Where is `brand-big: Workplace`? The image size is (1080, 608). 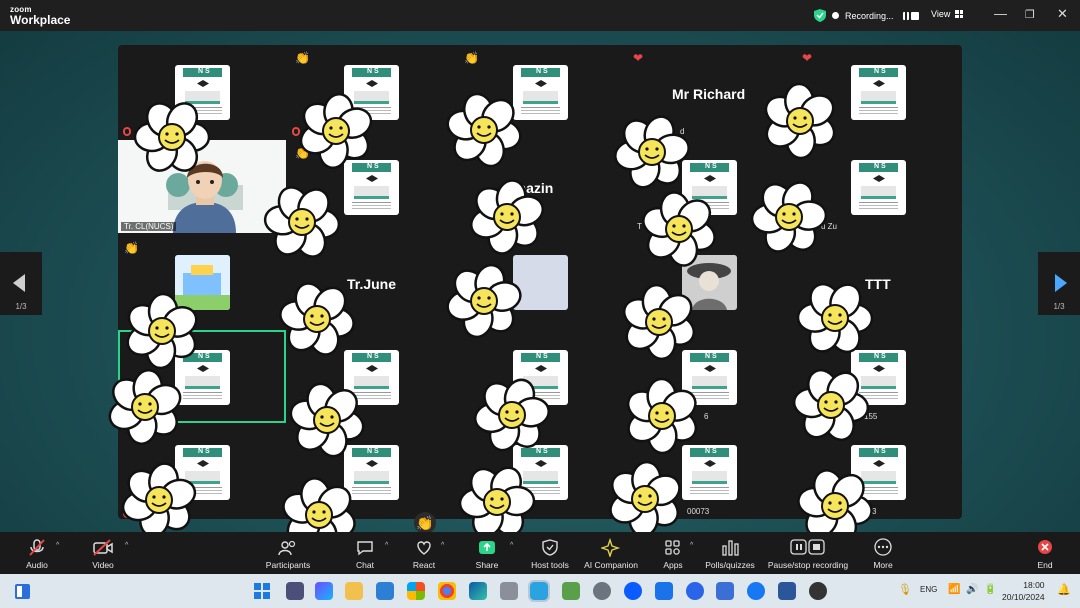 brand-big: Workplace is located at coordinates (40, 20).